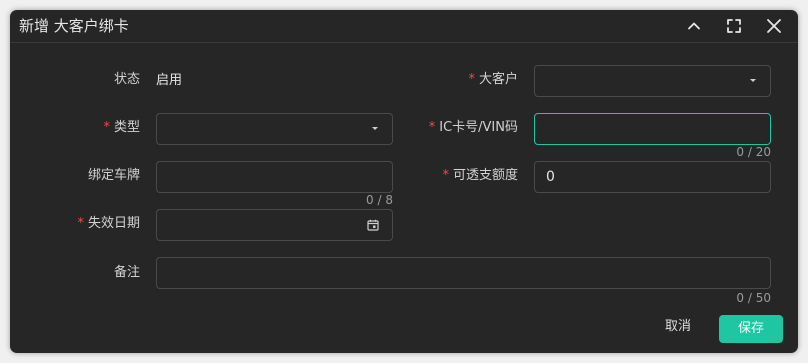  What do you see at coordinates (379, 200) in the screenshot?
I see `plate-counter: 0 / 8` at bounding box center [379, 200].